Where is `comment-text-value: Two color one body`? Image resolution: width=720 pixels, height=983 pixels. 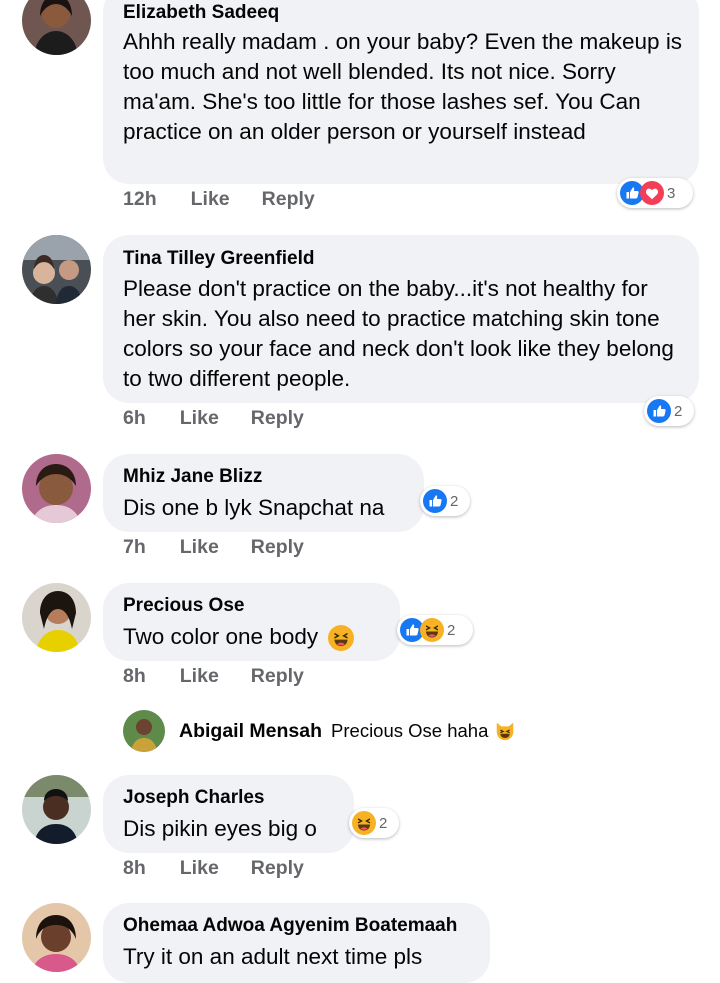 comment-text-value: Two color one body is located at coordinates (221, 636).